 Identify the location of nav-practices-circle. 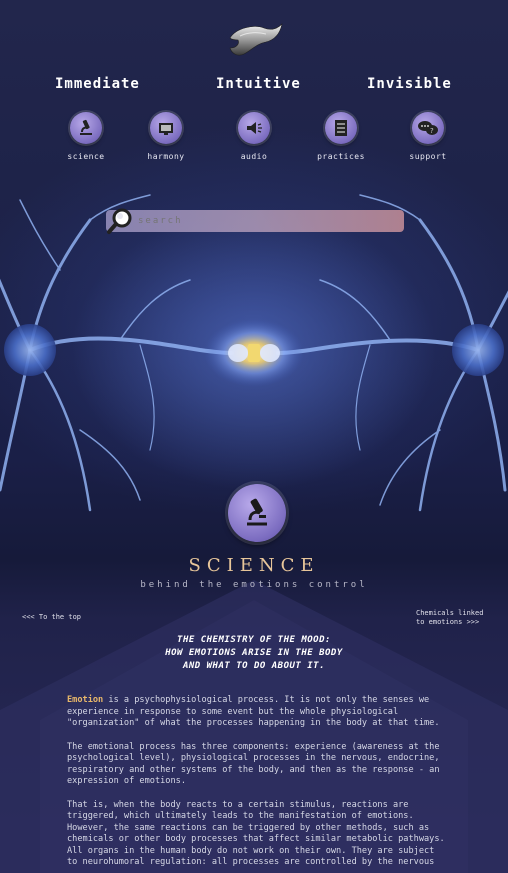
(341, 128).